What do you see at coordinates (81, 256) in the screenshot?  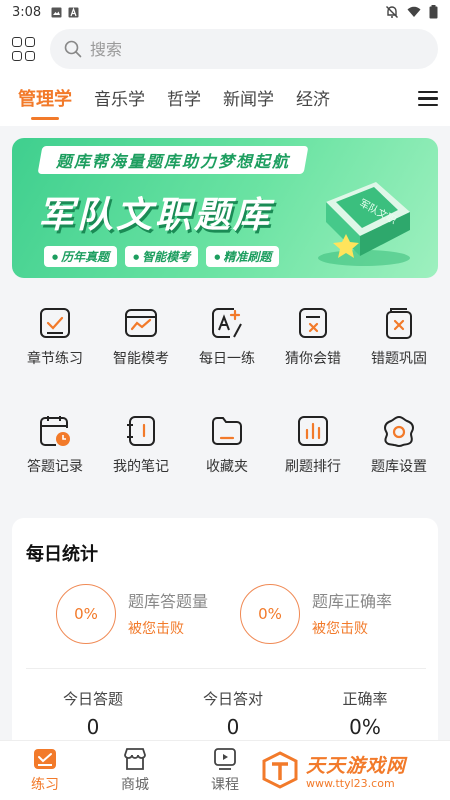 I see `banner-tag: 历年真题` at bounding box center [81, 256].